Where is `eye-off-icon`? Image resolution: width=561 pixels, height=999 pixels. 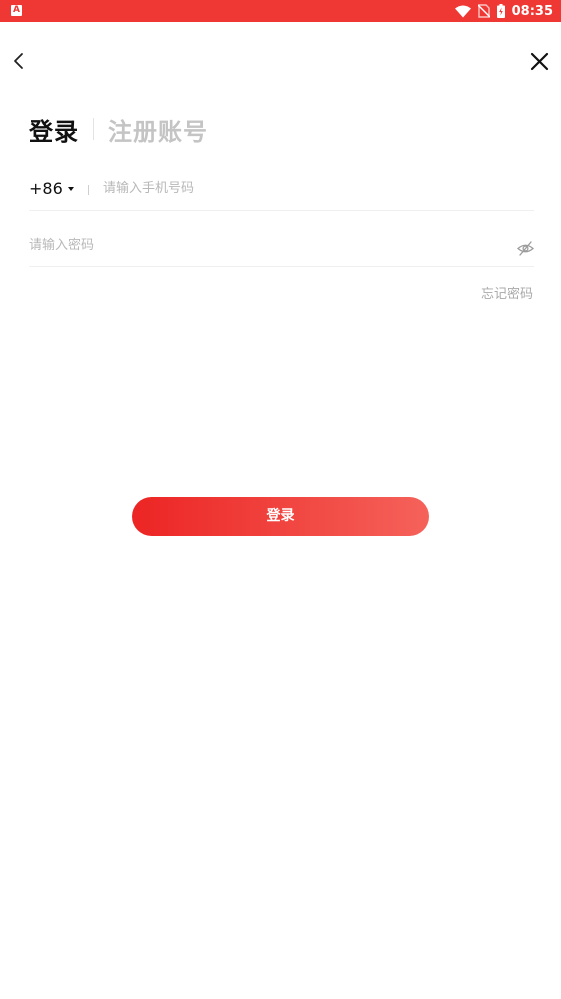
eye-off-icon is located at coordinates (525, 248).